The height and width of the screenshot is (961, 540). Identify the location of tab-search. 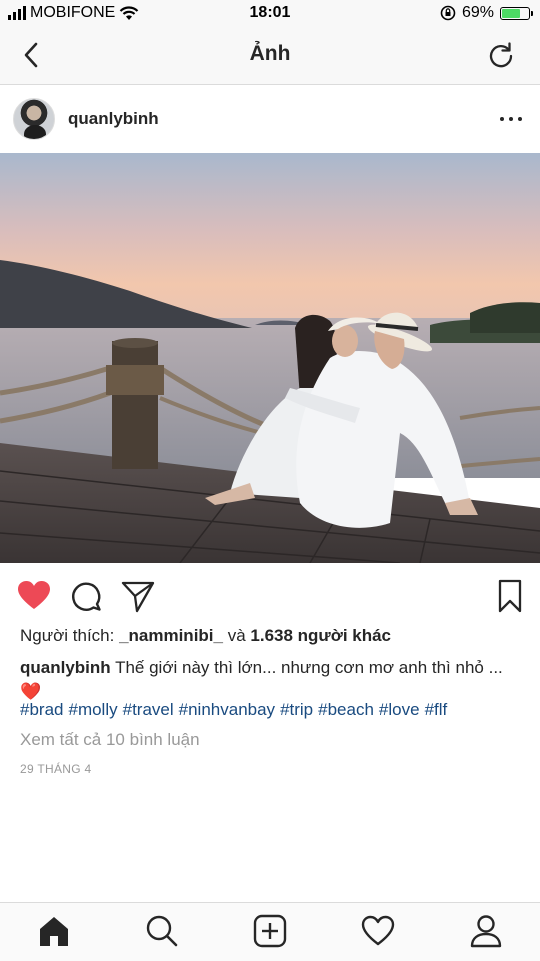
(162, 931).